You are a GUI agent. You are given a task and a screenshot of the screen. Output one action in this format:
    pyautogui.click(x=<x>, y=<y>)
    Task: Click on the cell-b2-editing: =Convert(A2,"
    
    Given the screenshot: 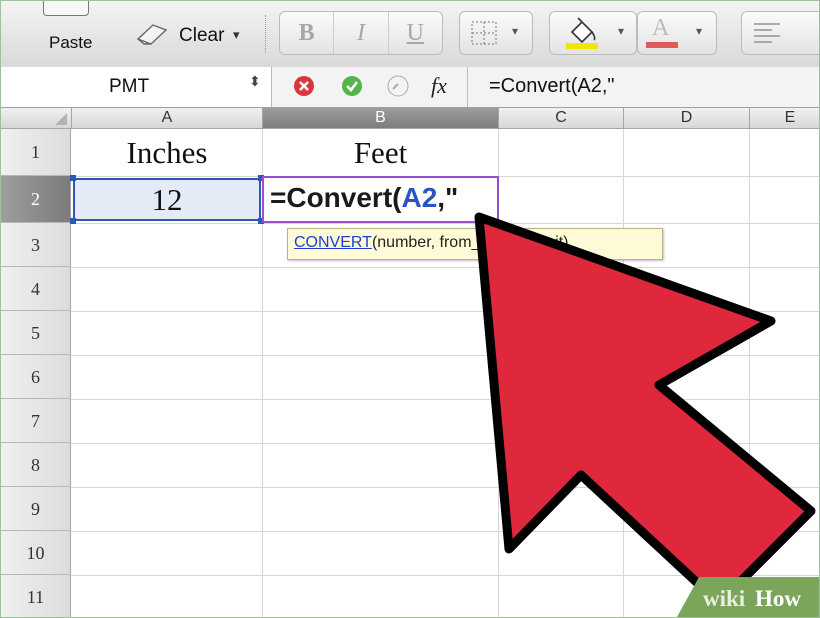 What is the action you would take?
    pyautogui.click(x=380, y=199)
    